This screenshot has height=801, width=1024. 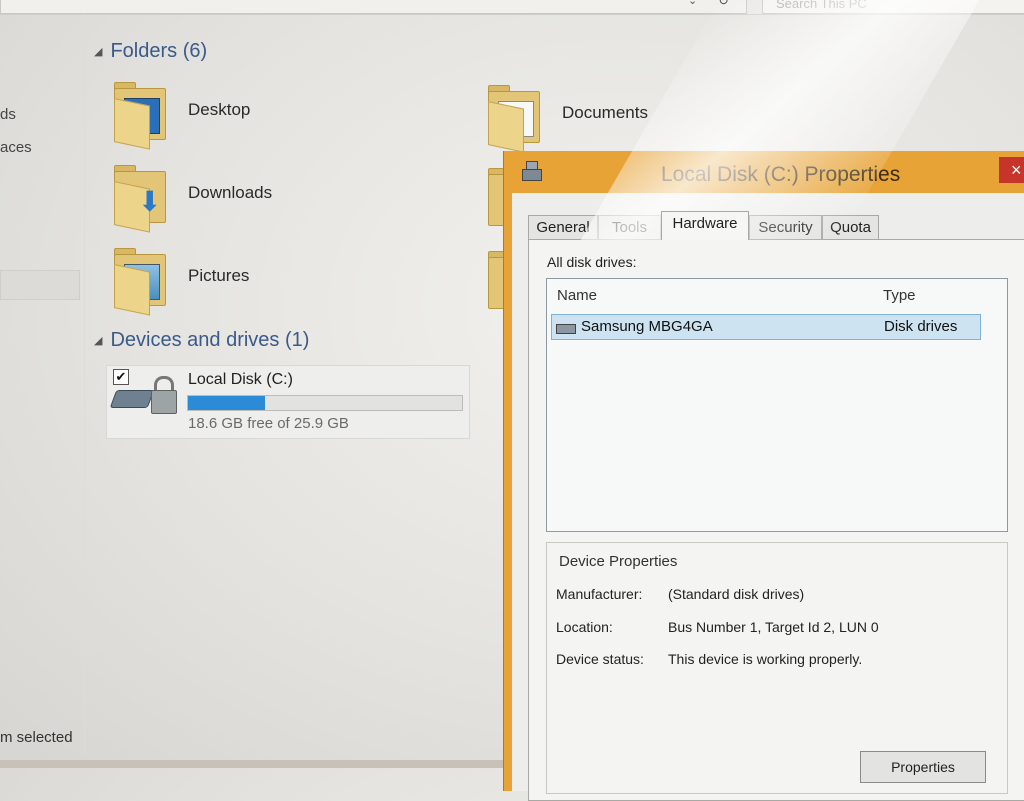 What do you see at coordinates (921, 326) in the screenshot?
I see `disk-type: Disk drives` at bounding box center [921, 326].